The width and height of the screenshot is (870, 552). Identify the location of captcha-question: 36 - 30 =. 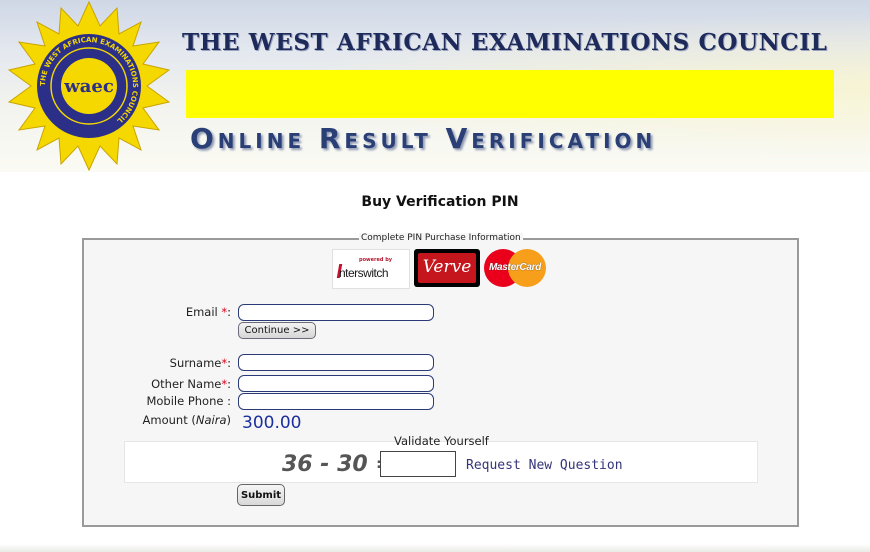
(338, 464).